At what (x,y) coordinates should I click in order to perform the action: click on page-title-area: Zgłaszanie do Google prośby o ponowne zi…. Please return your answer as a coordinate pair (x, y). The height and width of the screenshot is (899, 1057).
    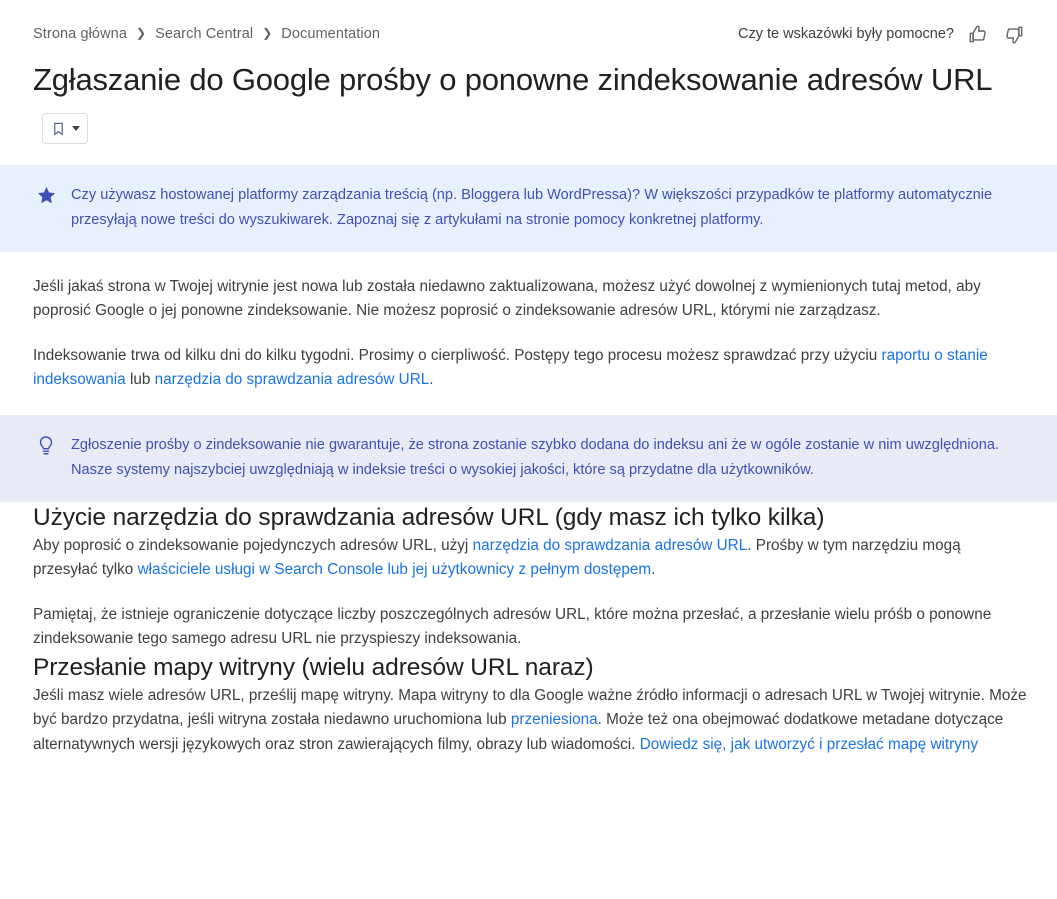
    Looking at the image, I should click on (528, 96).